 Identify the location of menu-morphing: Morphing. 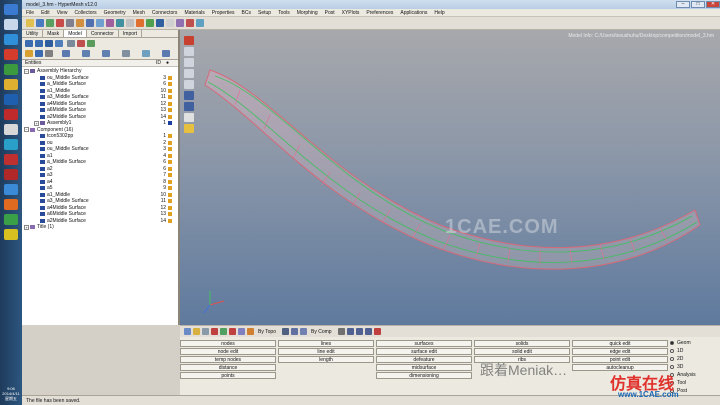
(307, 13).